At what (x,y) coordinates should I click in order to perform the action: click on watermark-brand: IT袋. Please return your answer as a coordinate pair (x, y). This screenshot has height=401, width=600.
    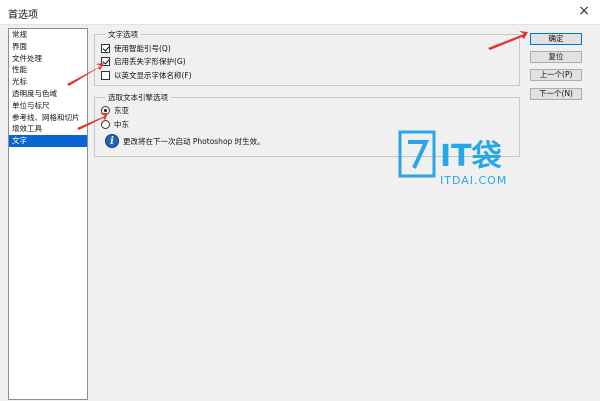
    Looking at the image, I should click on (471, 156).